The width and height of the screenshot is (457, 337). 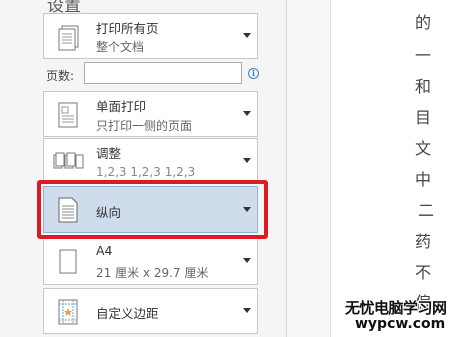 What do you see at coordinates (163, 73) in the screenshot?
I see `pages-input` at bounding box center [163, 73].